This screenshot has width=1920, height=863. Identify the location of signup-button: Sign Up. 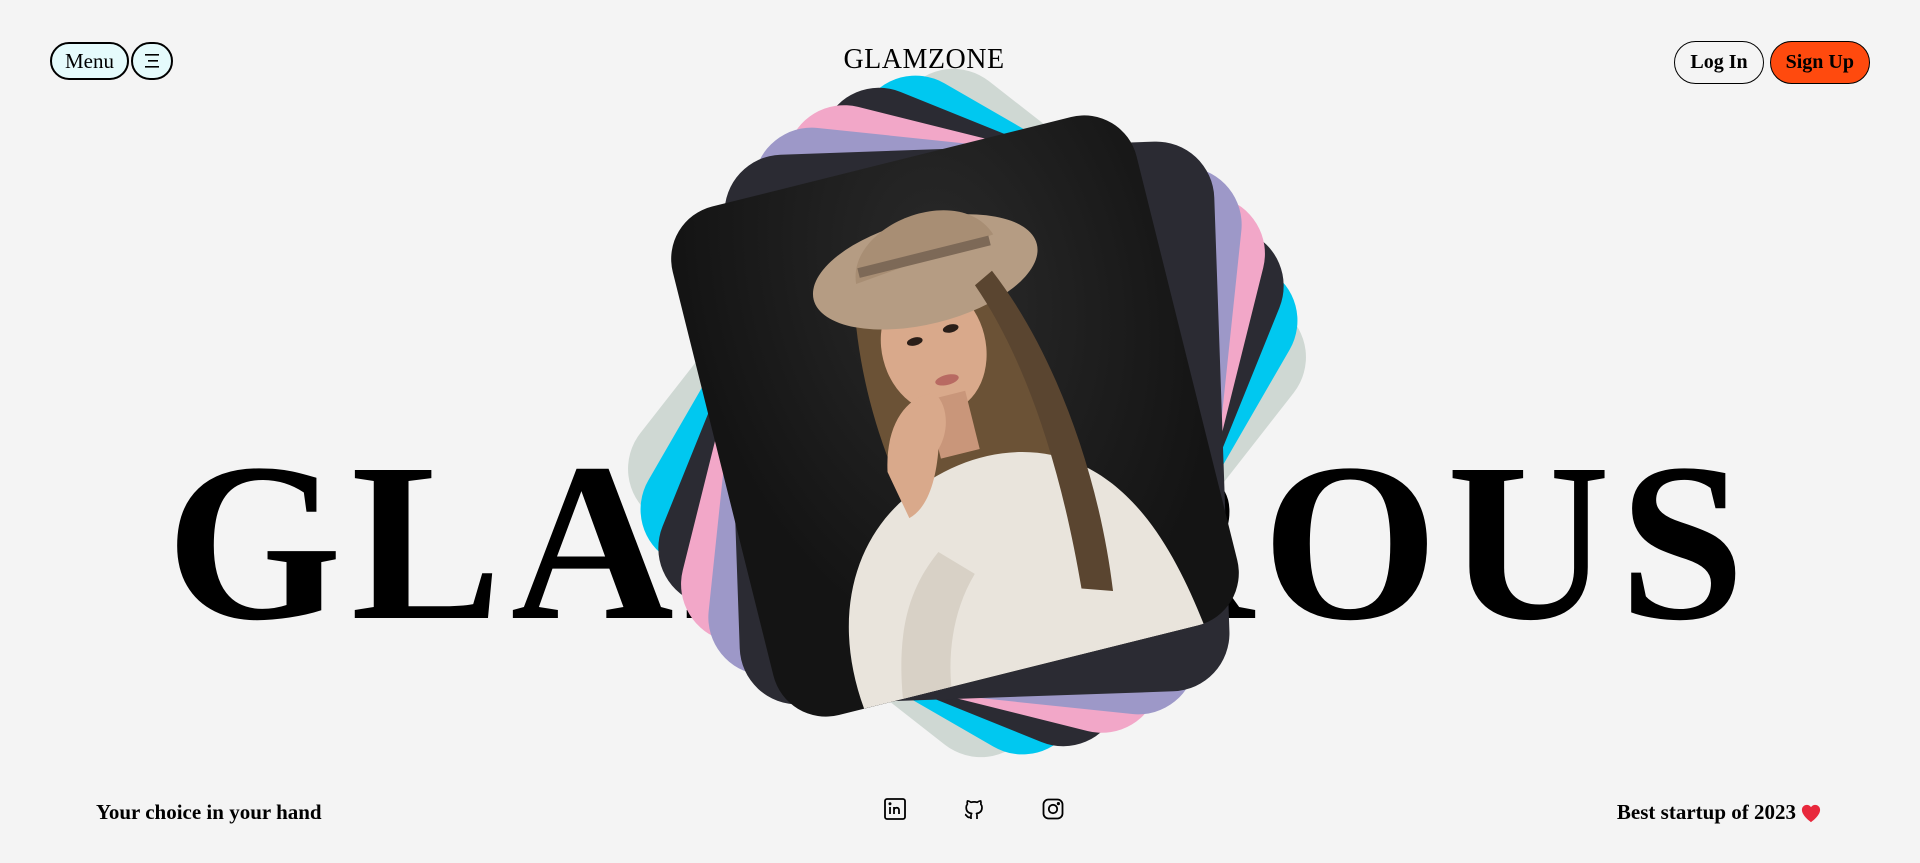
(1819, 62).